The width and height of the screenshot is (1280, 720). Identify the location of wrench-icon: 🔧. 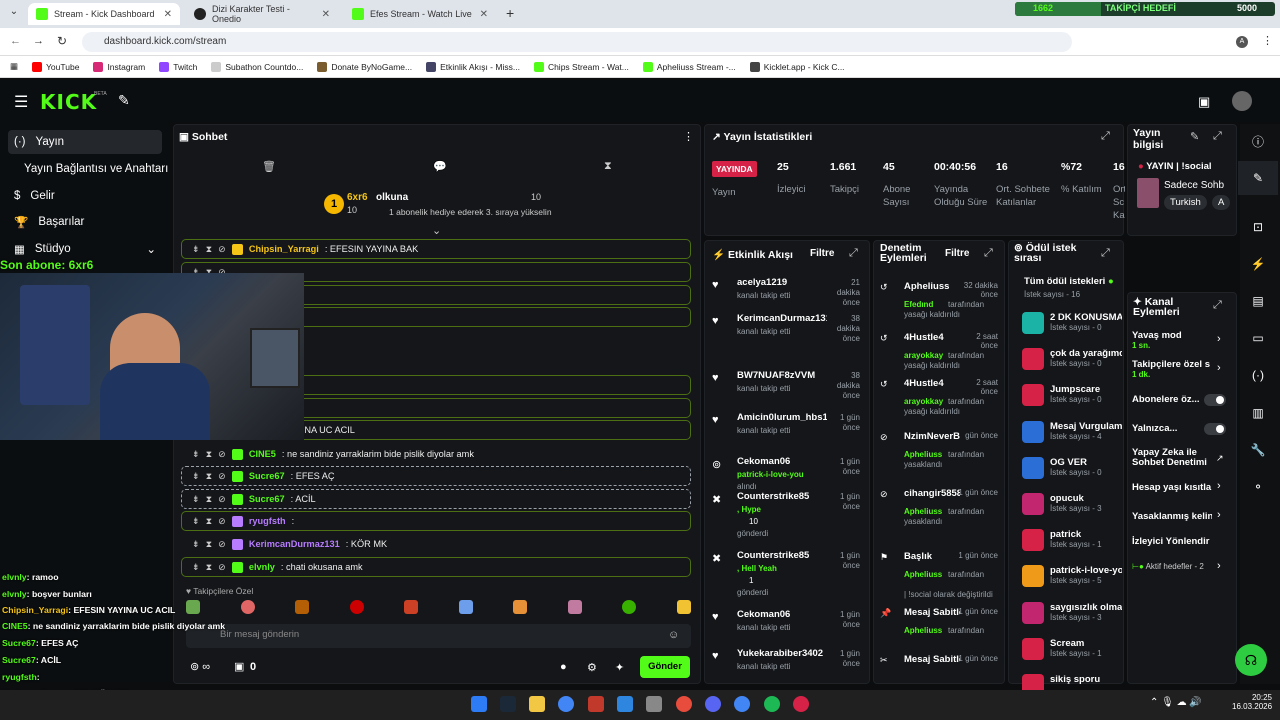
(1258, 450).